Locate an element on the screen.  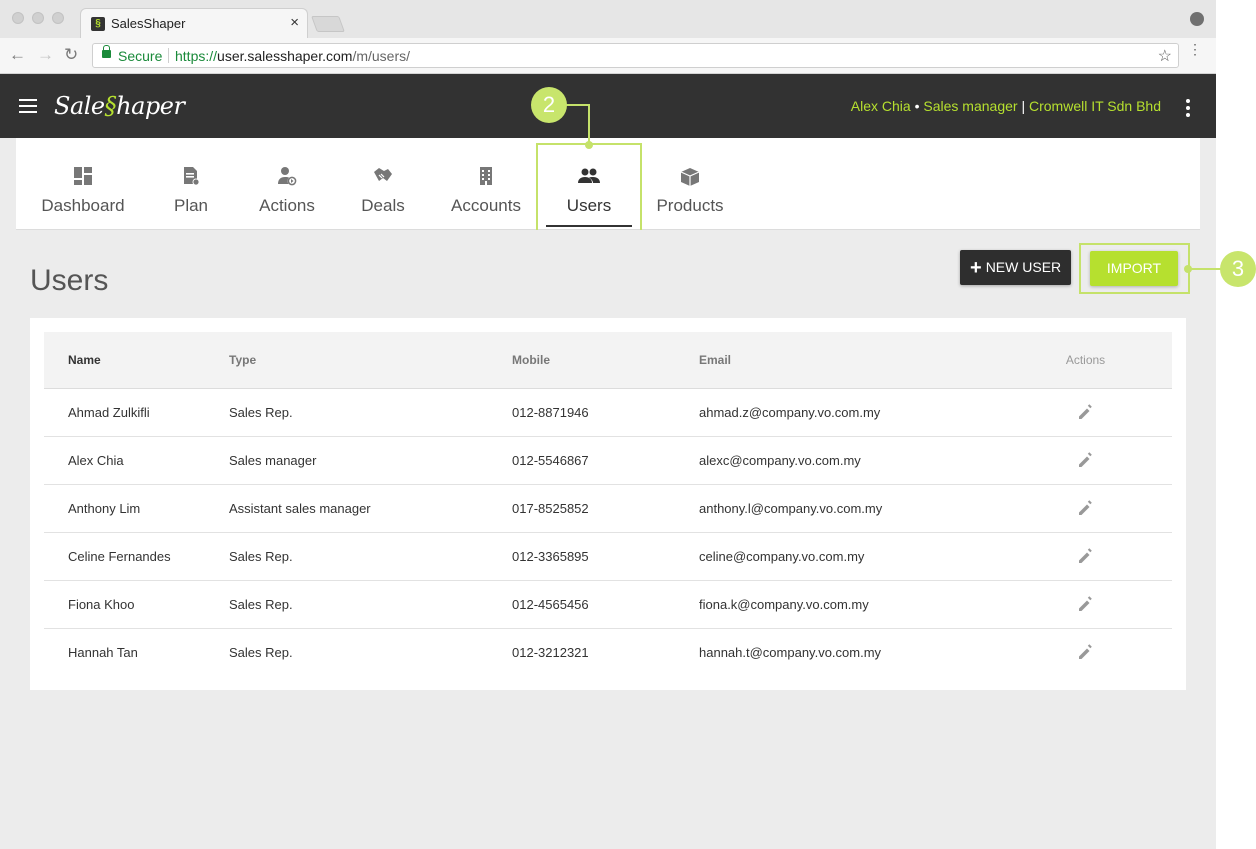
column-header-name: Name is located at coordinates (136, 360).